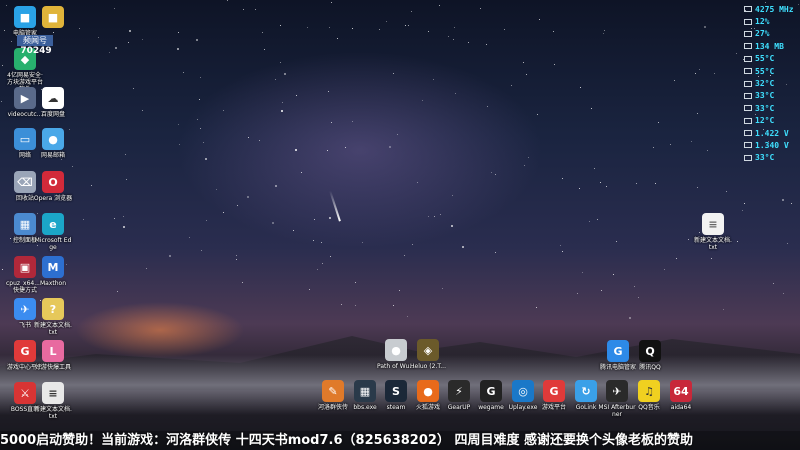 This screenshot has width=800, height=450. I want to click on desktop-icon-opera: O Opera 浏览器, so click(53, 186).